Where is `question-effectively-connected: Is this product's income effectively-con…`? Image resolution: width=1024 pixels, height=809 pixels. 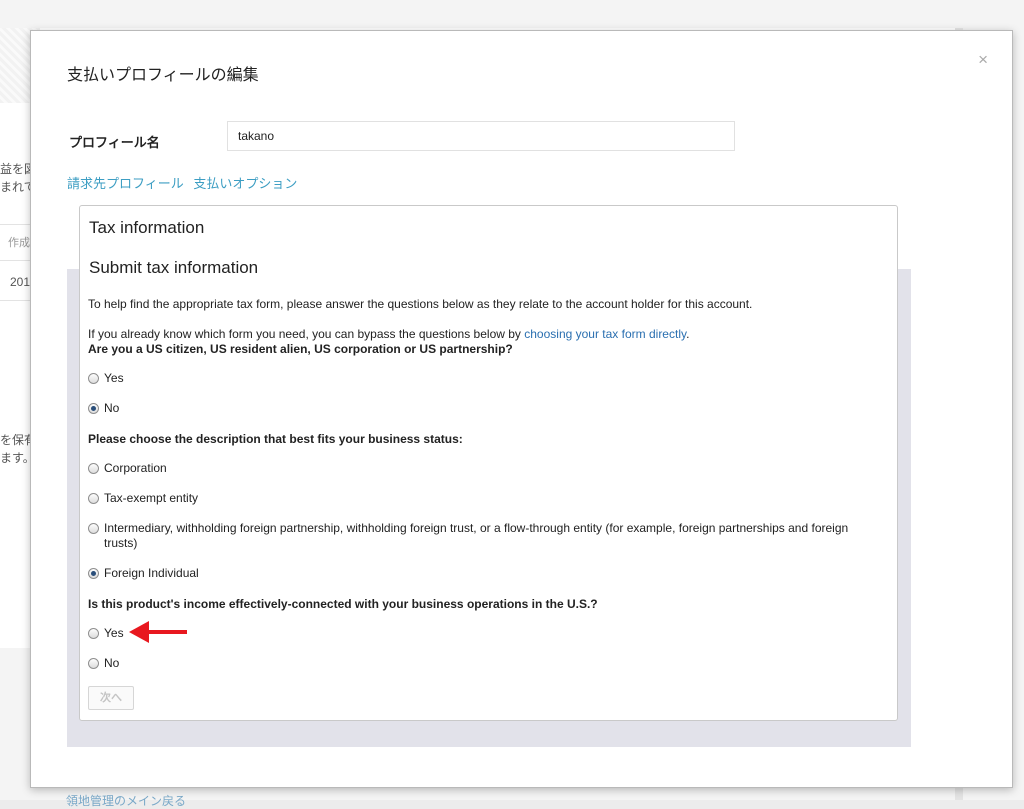
question-effectively-connected: Is this product's income effectively-con… is located at coordinates (343, 604).